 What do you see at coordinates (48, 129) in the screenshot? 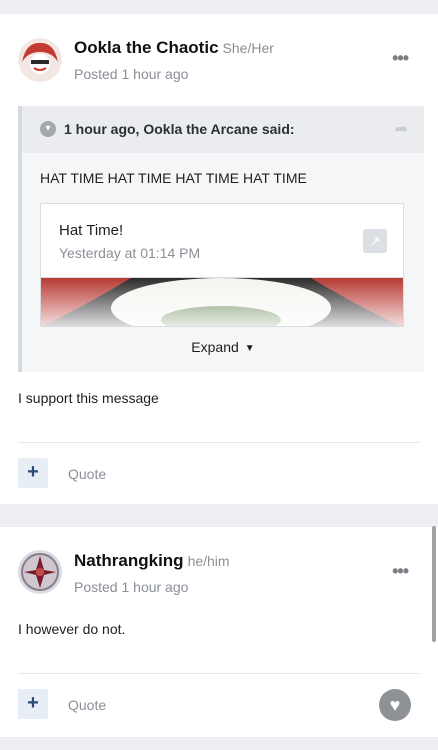
I see `chevron-down-icon: ▾` at bounding box center [48, 129].